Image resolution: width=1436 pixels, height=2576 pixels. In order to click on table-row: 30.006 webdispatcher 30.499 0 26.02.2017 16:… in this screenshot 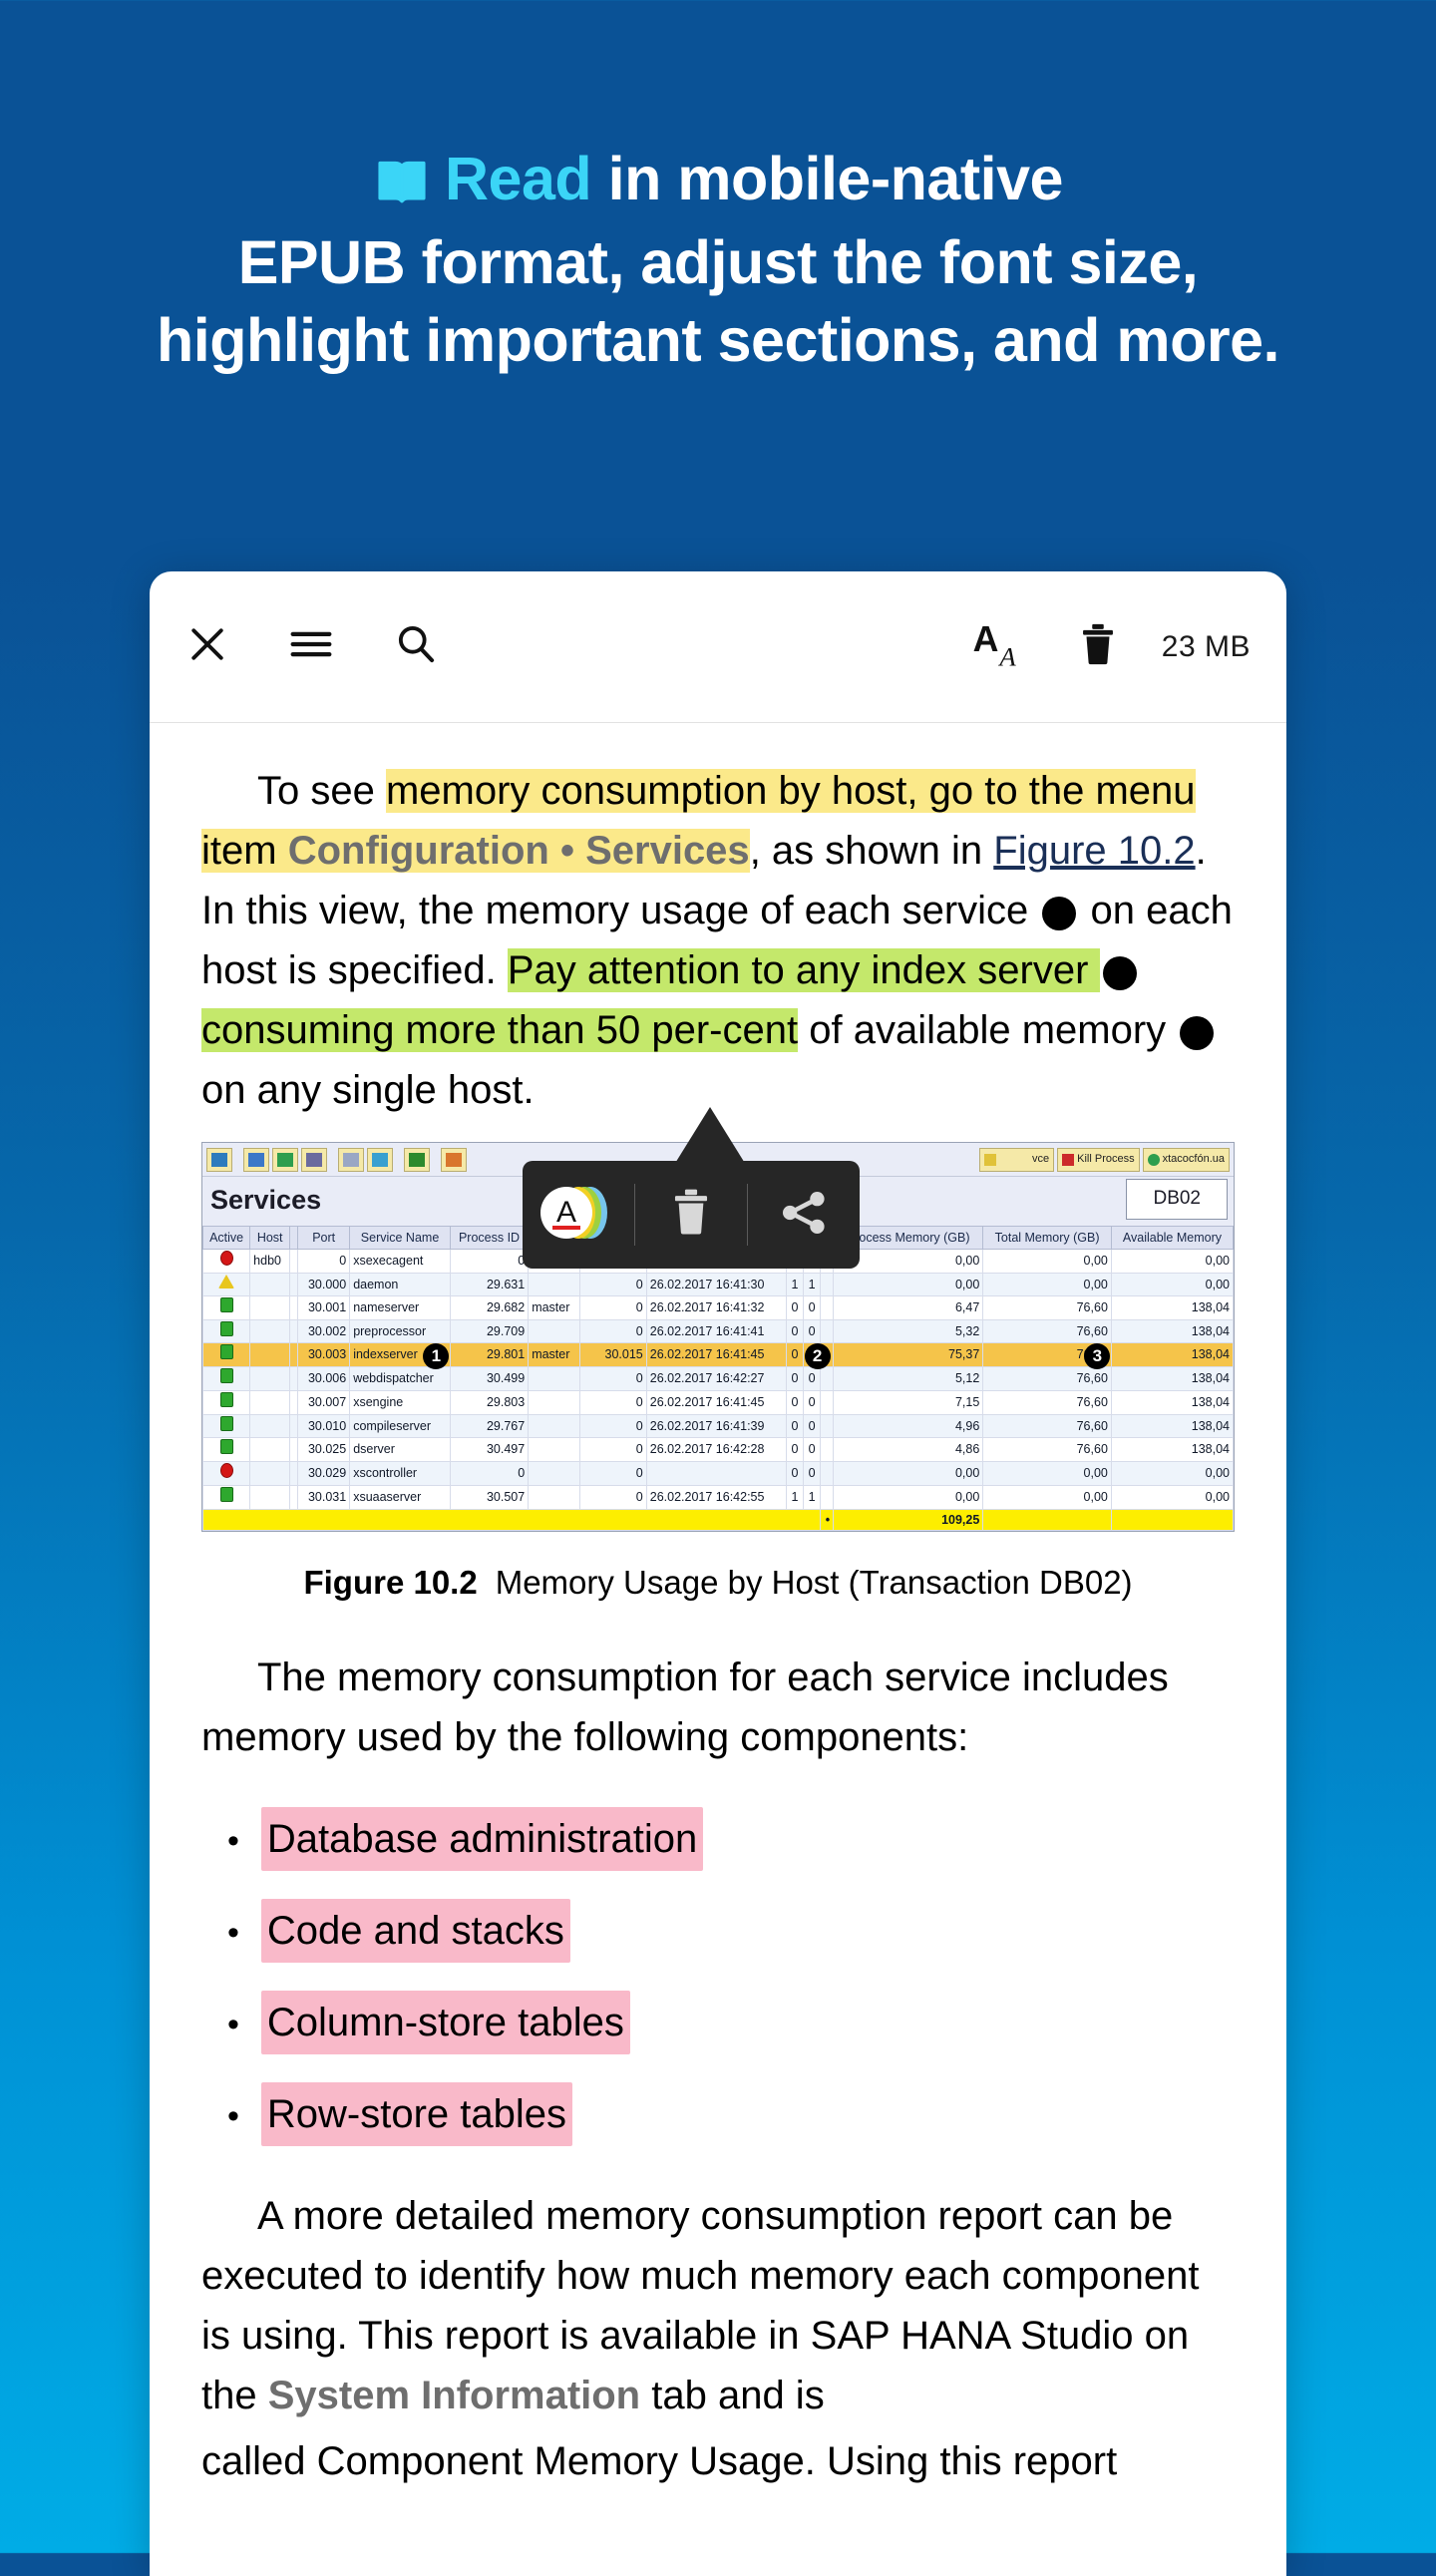, I will do `click(718, 1378)`.